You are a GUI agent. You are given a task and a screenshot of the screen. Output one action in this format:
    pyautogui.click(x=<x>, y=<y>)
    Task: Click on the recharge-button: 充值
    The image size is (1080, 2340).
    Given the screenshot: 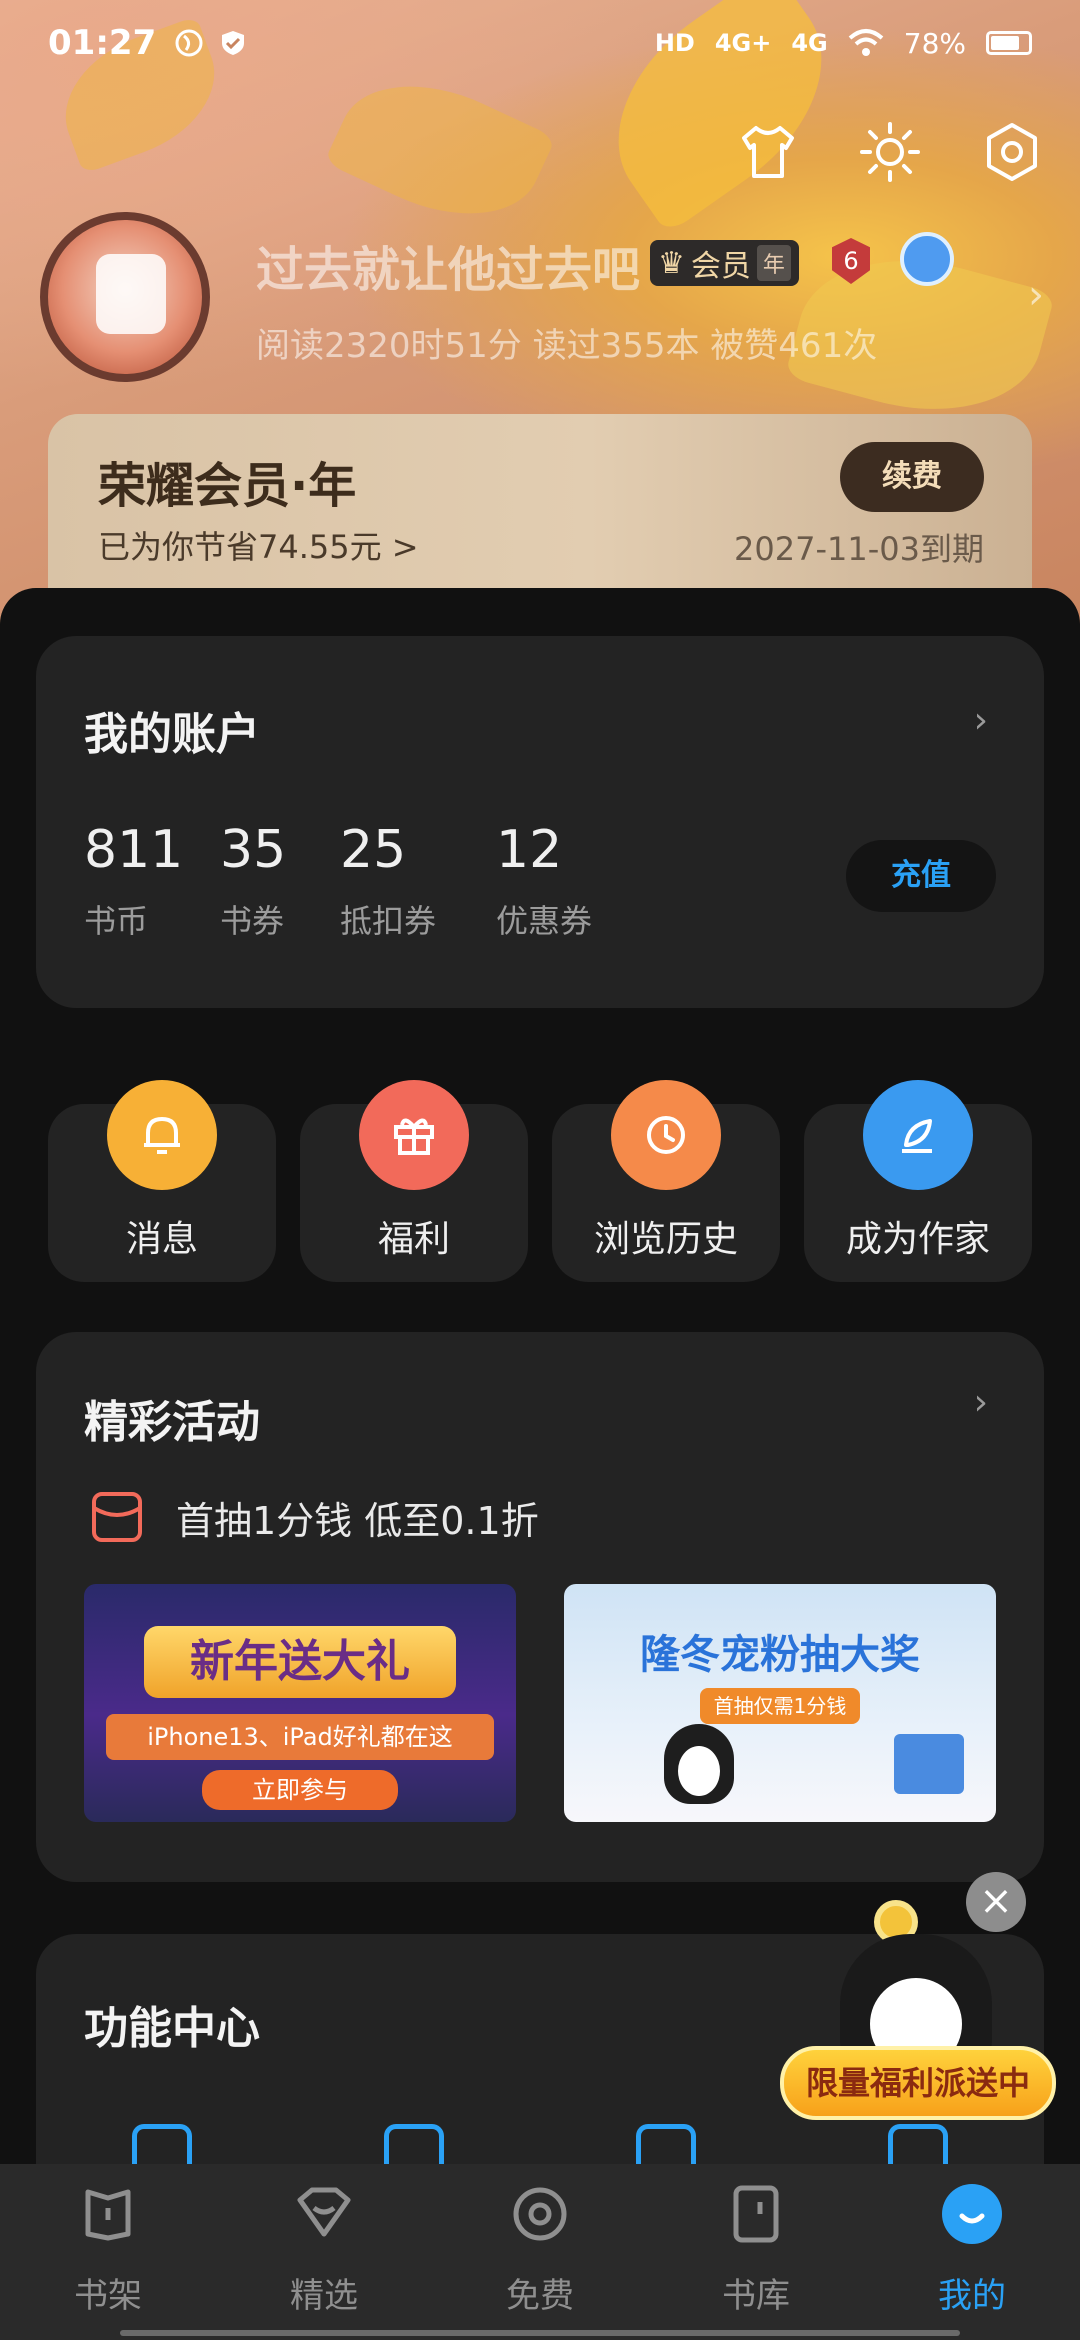 What is the action you would take?
    pyautogui.click(x=921, y=876)
    